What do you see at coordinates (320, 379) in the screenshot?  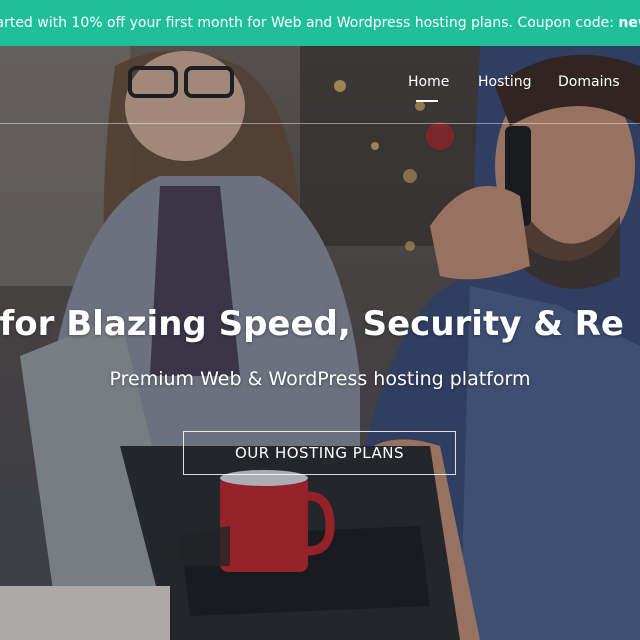 I see `hero-subheadline: Premium Web & WordPress hosting platform` at bounding box center [320, 379].